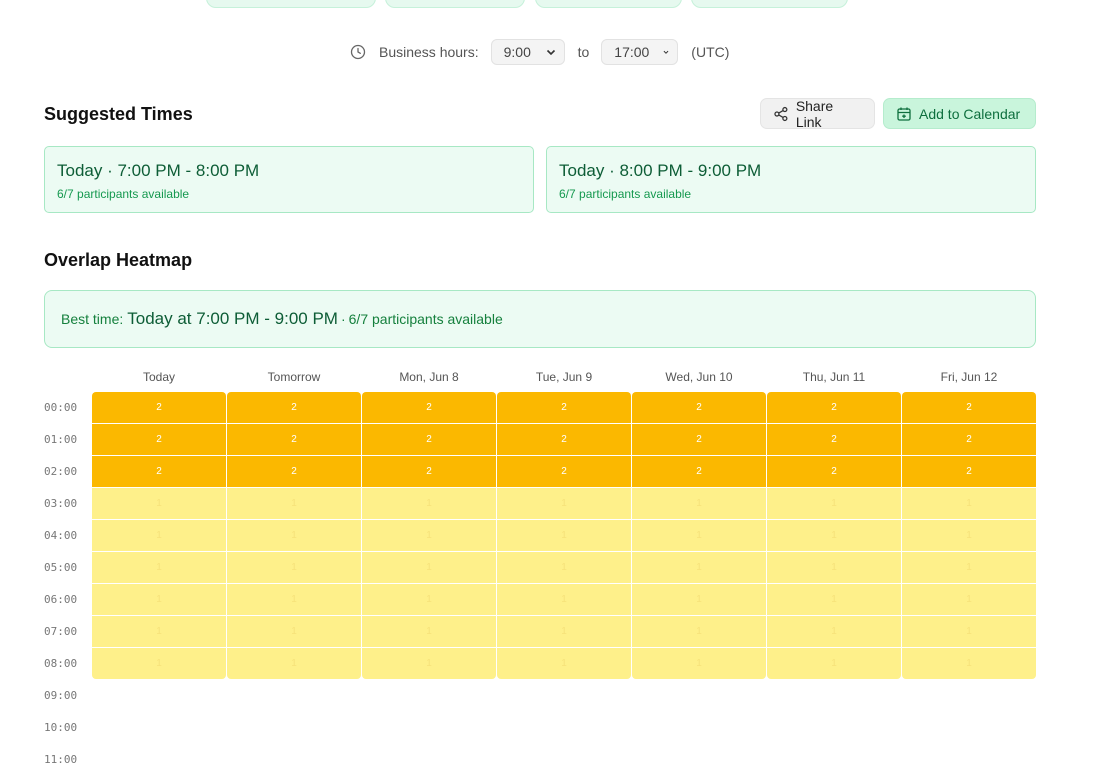 Image resolution: width=1109 pixels, height=778 pixels. I want to click on heatmap-hour-label: 01:00, so click(61, 439).